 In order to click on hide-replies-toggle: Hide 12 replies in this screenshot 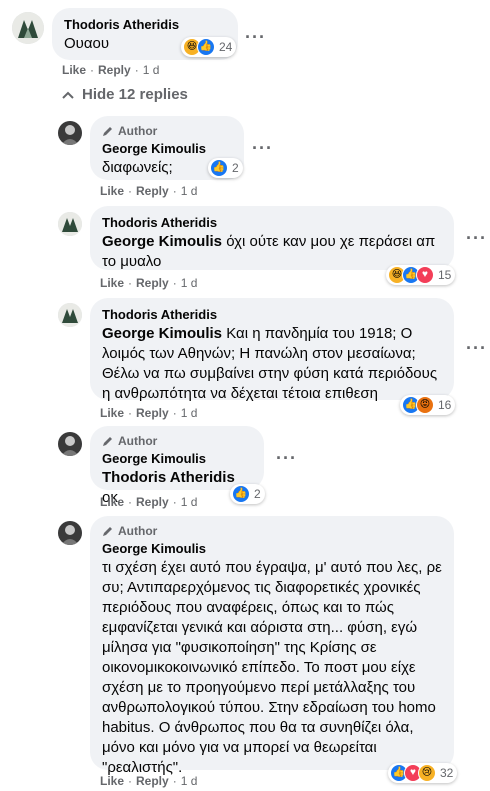, I will do `click(125, 94)`.